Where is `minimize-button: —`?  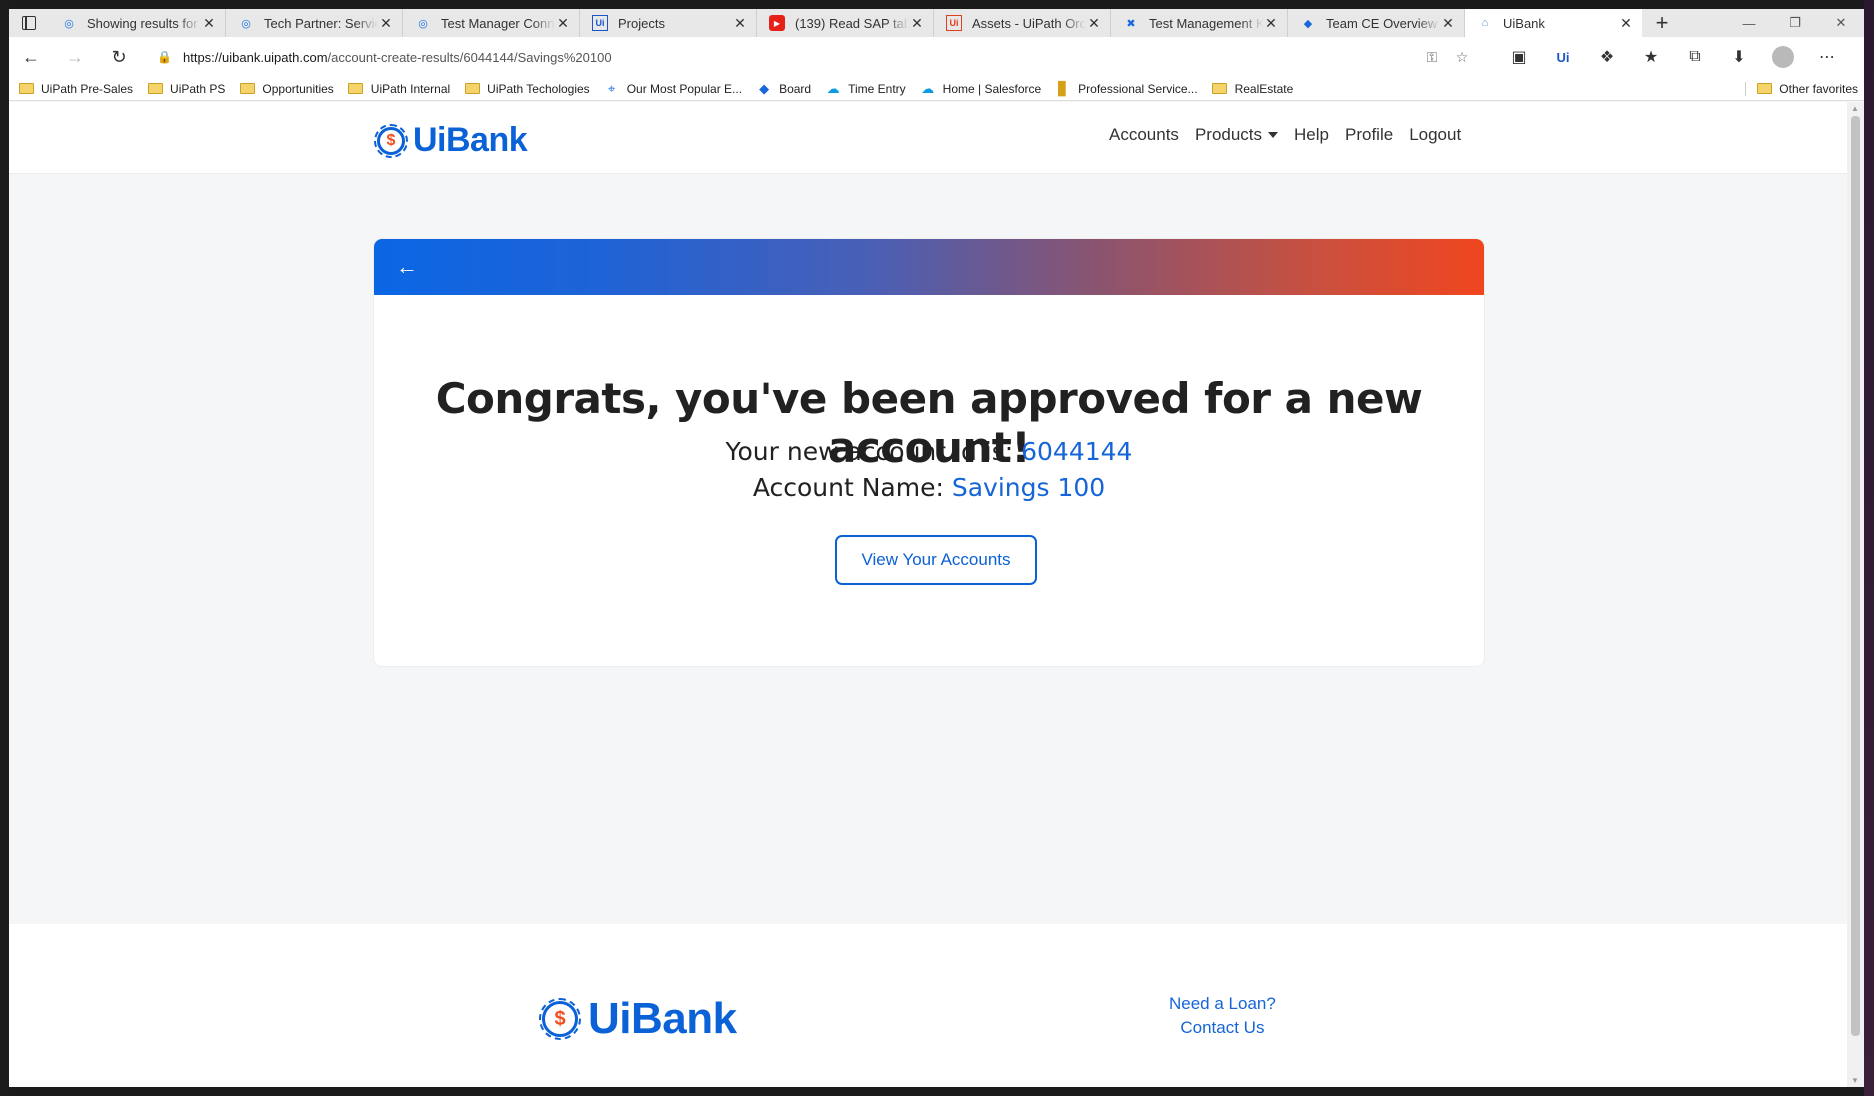
minimize-button: — is located at coordinates (1749, 23).